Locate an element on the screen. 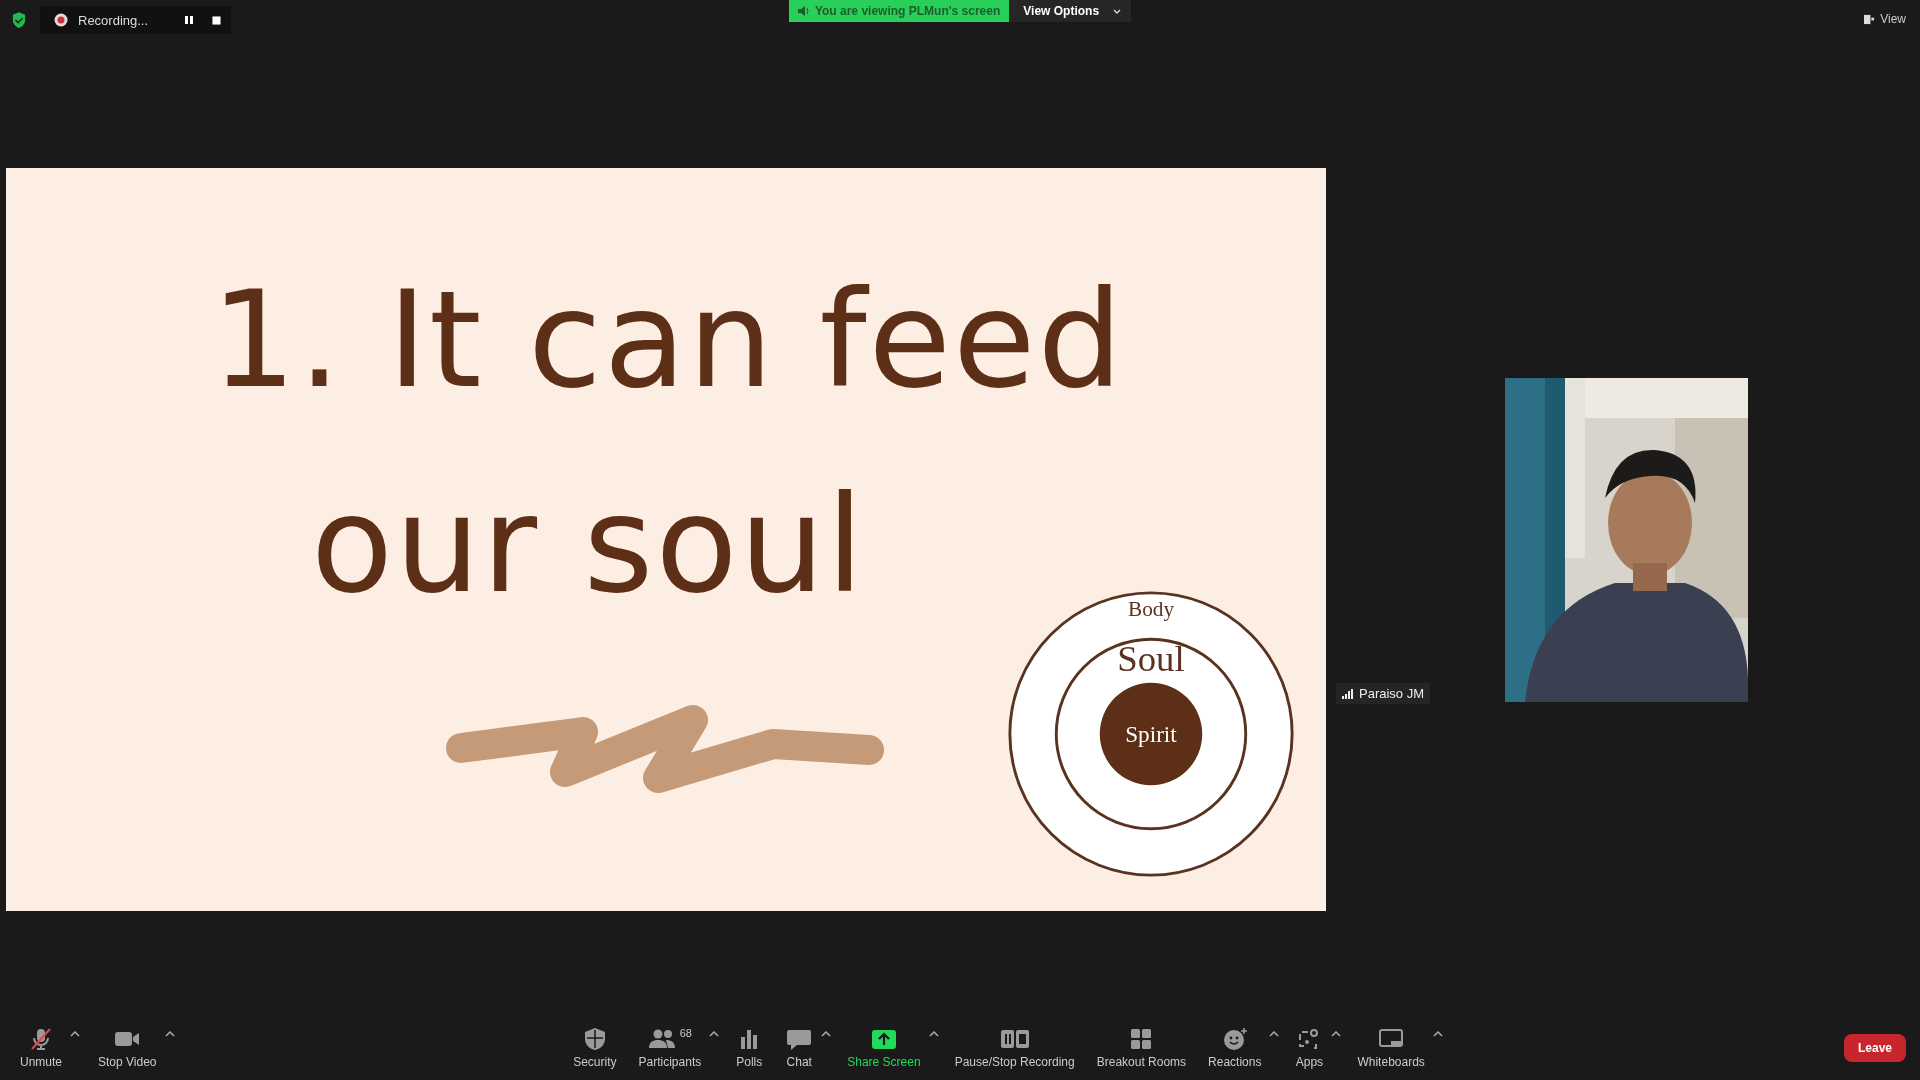 Image resolution: width=1920 pixels, height=1080 pixels. pause-icon is located at coordinates (189, 20).